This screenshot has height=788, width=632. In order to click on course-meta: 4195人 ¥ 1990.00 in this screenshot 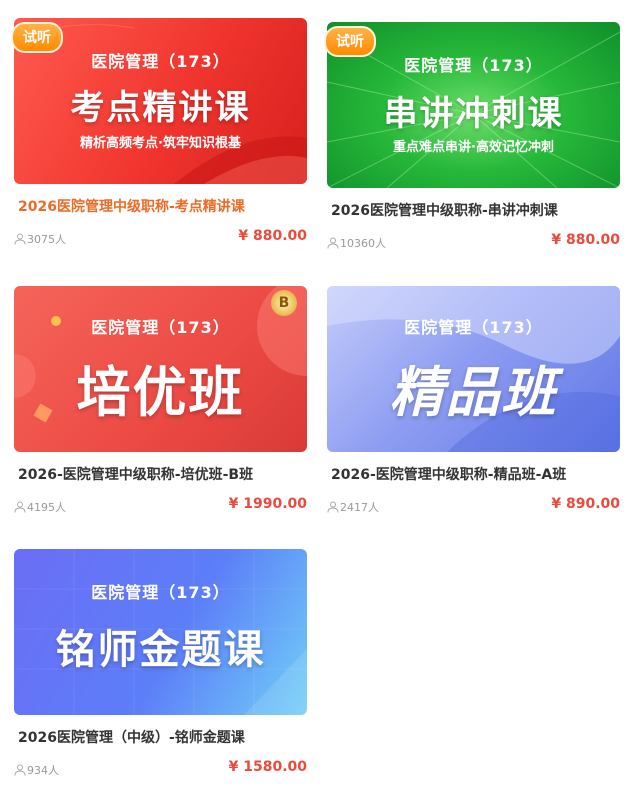, I will do `click(160, 506)`.